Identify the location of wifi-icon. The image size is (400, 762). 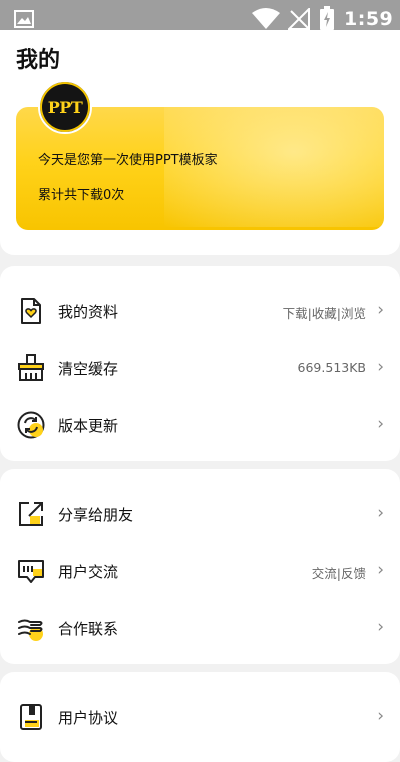
(266, 18).